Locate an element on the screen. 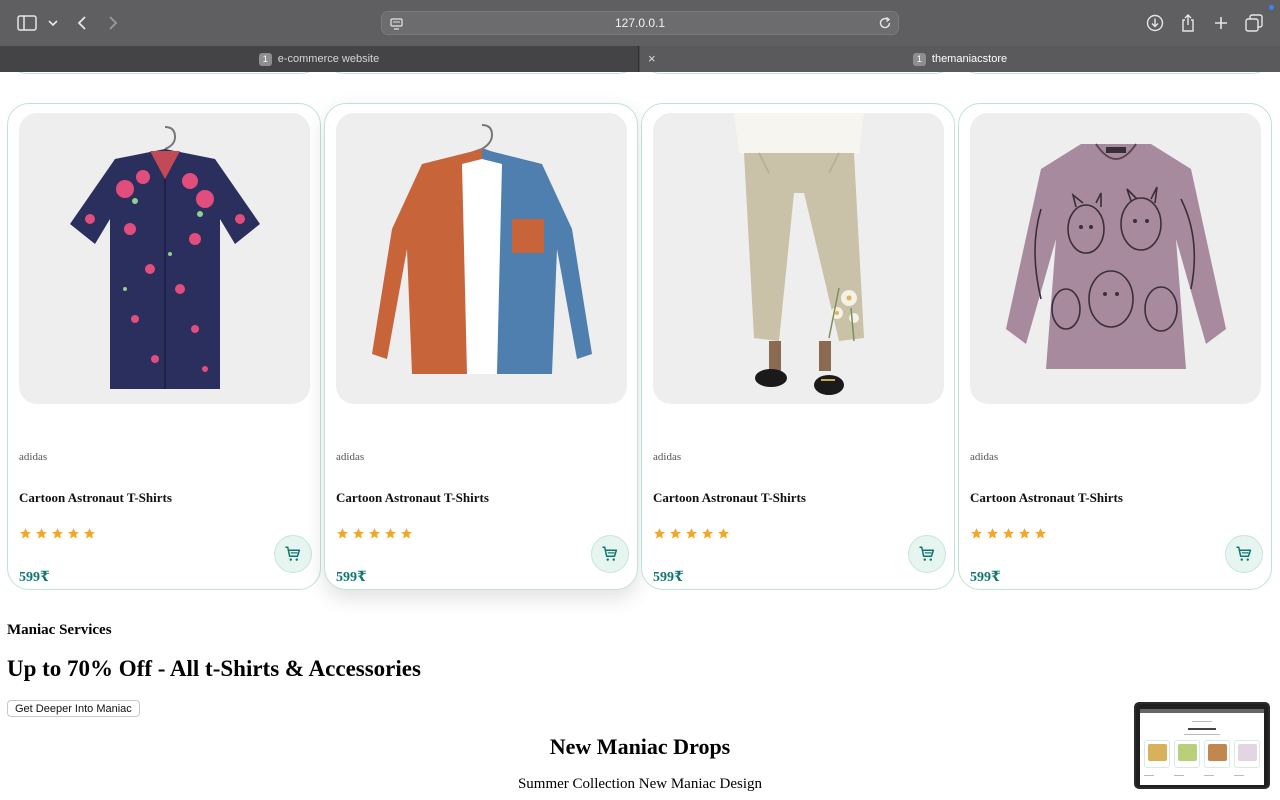 The width and height of the screenshot is (1280, 800). get-deeper-button: Get Deeper Into Maniac is located at coordinates (73, 708).